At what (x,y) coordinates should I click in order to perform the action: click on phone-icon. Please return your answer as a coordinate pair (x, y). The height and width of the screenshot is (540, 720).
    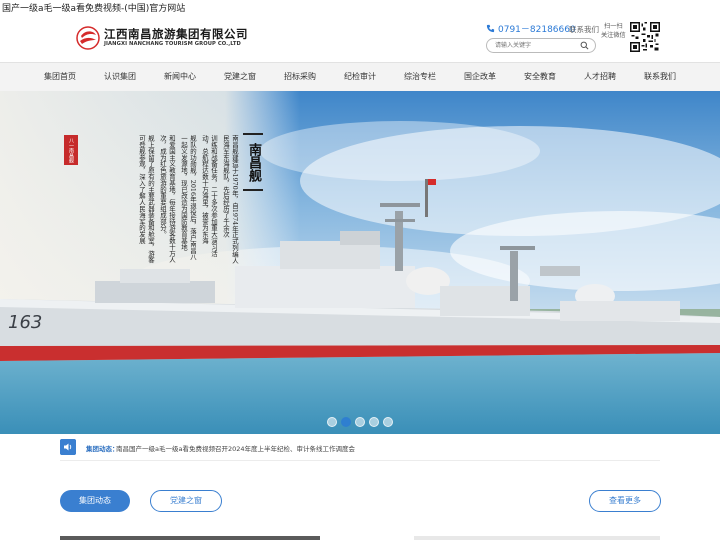
    Looking at the image, I should click on (490, 28).